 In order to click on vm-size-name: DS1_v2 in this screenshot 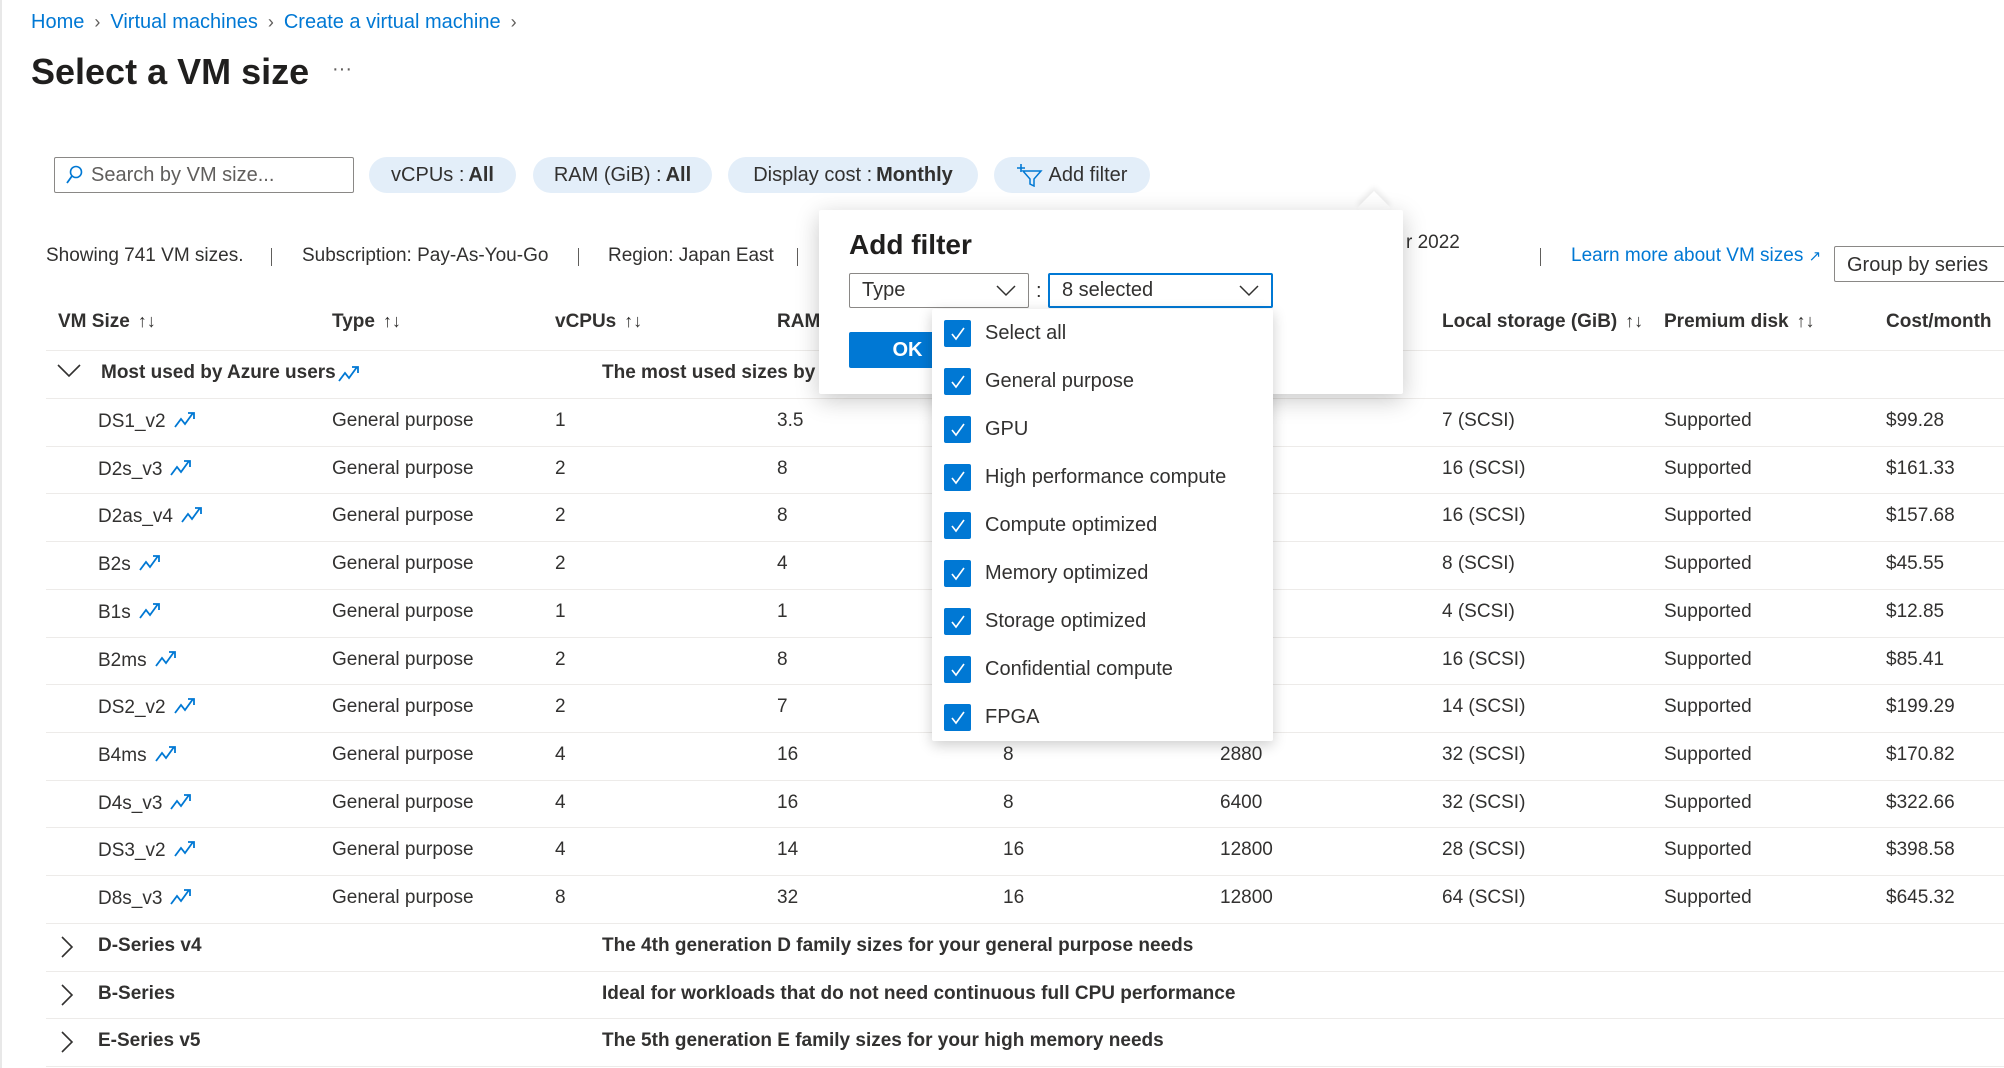, I will do `click(132, 422)`.